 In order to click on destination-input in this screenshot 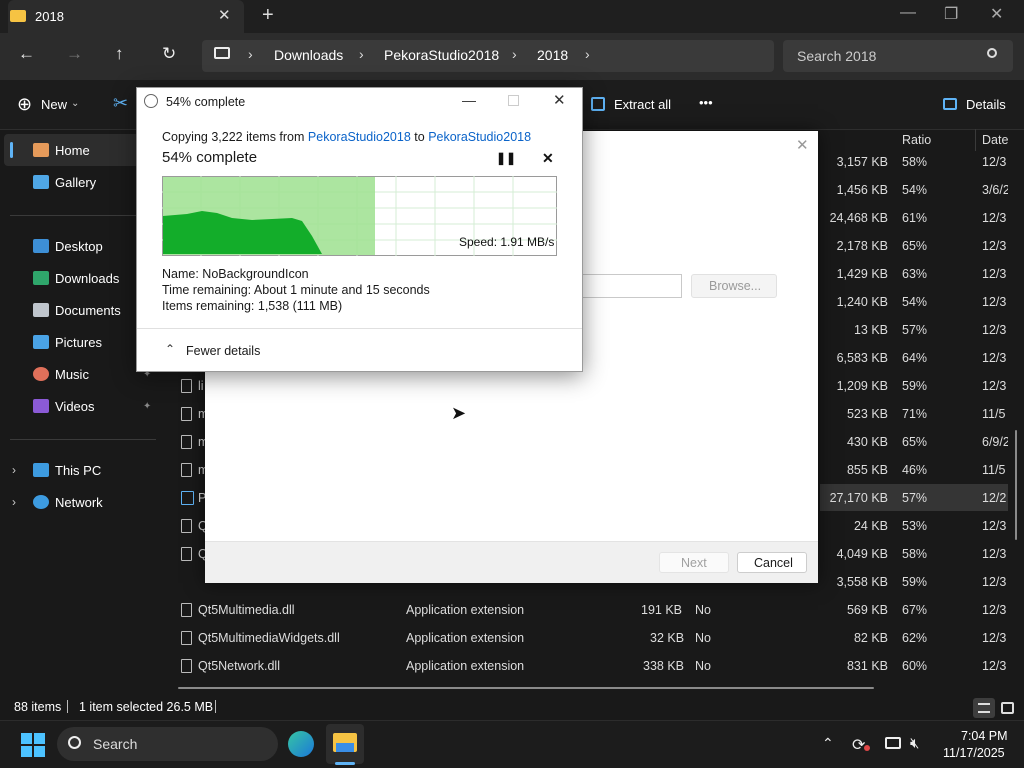, I will do `click(632, 286)`.